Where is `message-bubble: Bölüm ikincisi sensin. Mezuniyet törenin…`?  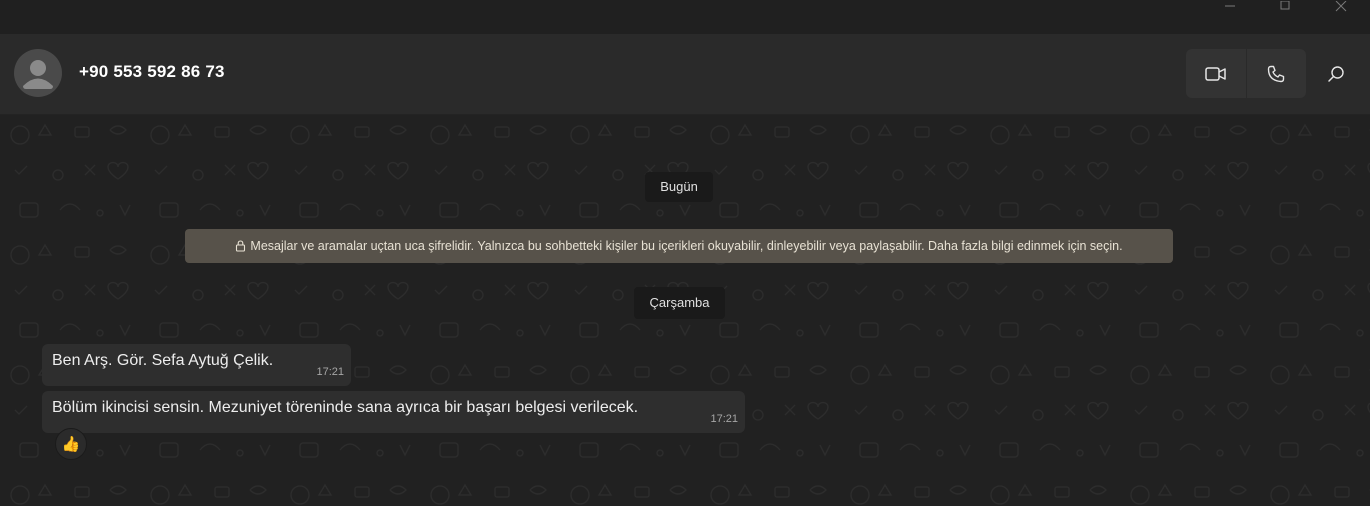
message-bubble: Bölüm ikincisi sensin. Mezuniyet törenin… is located at coordinates (393, 412).